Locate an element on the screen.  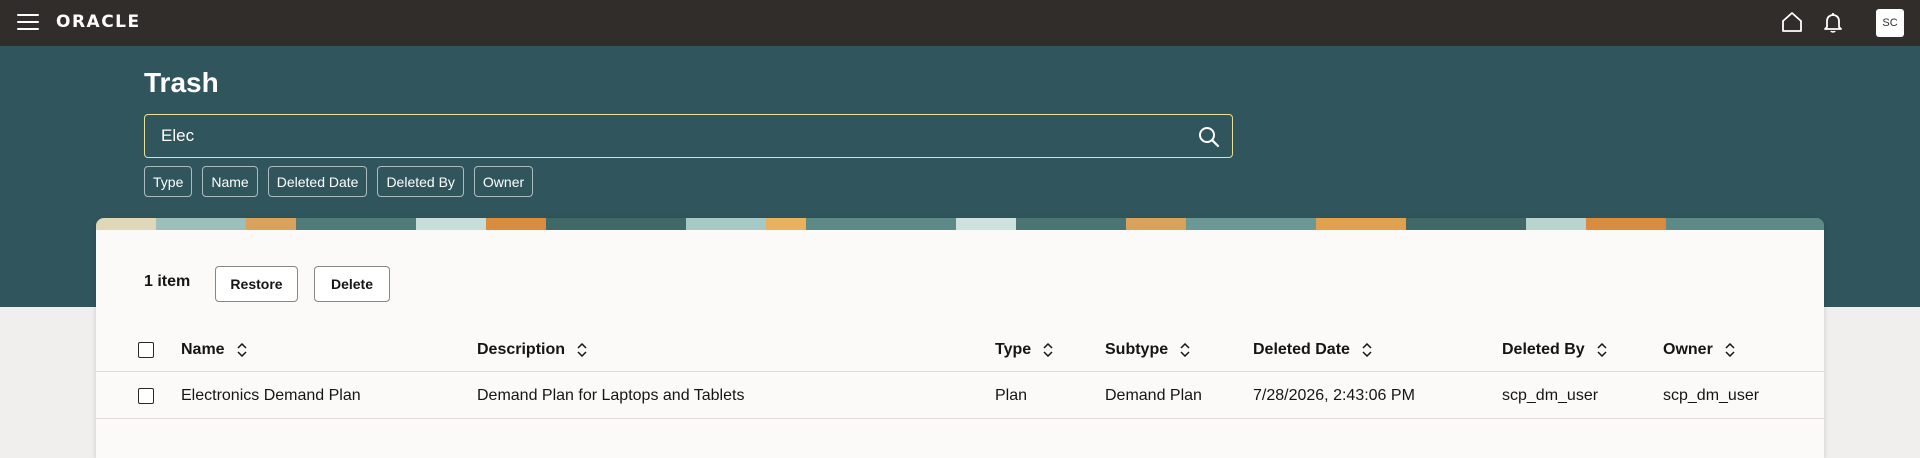
cell-type: Plan is located at coordinates (1011, 395).